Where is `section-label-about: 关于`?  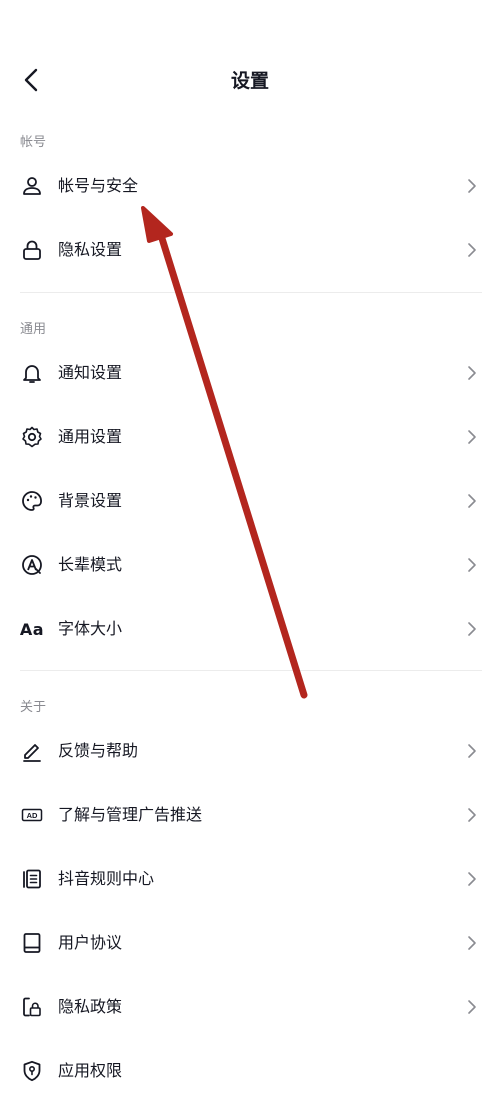
section-label-about: 关于 is located at coordinates (33, 707).